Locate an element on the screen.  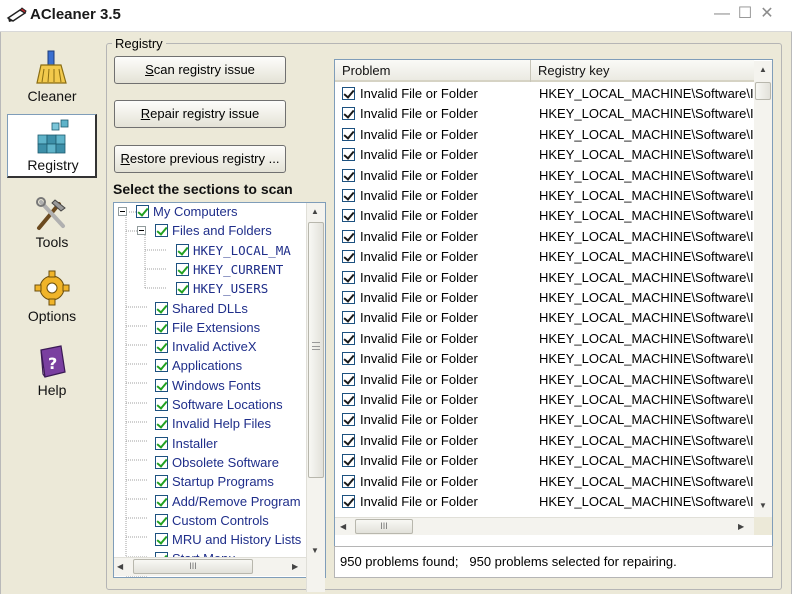
nav-item-registry: Registry is located at coordinates (52, 146).